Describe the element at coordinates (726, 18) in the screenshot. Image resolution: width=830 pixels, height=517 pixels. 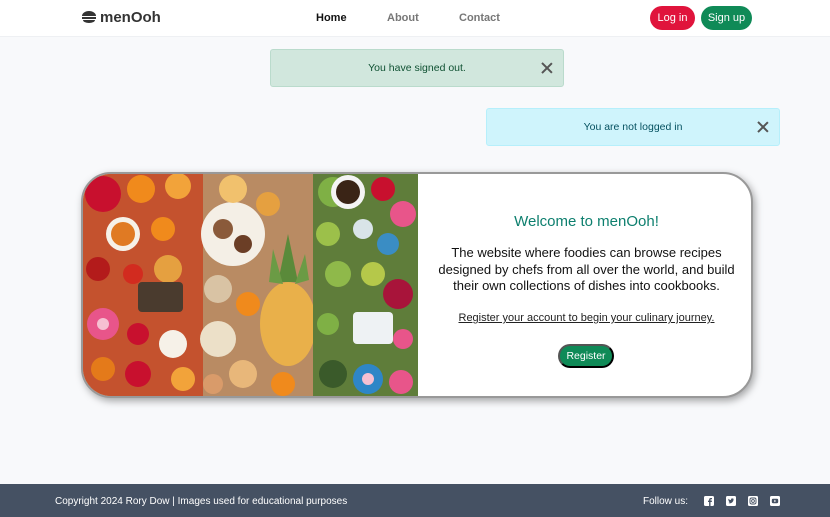
I see `signup-button: Sign up` at that location.